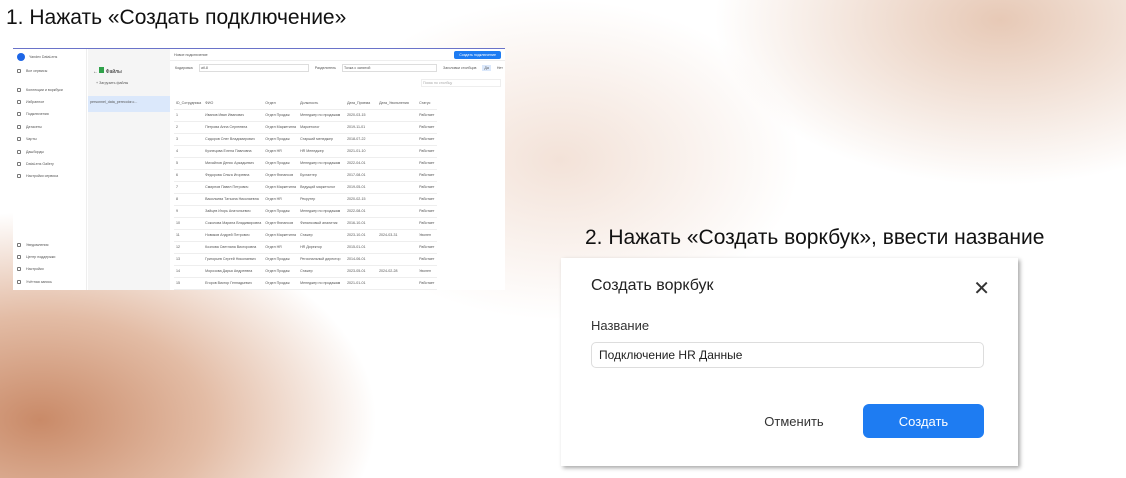  What do you see at coordinates (189, 223) in the screenshot?
I see `table-cell: 10` at bounding box center [189, 223].